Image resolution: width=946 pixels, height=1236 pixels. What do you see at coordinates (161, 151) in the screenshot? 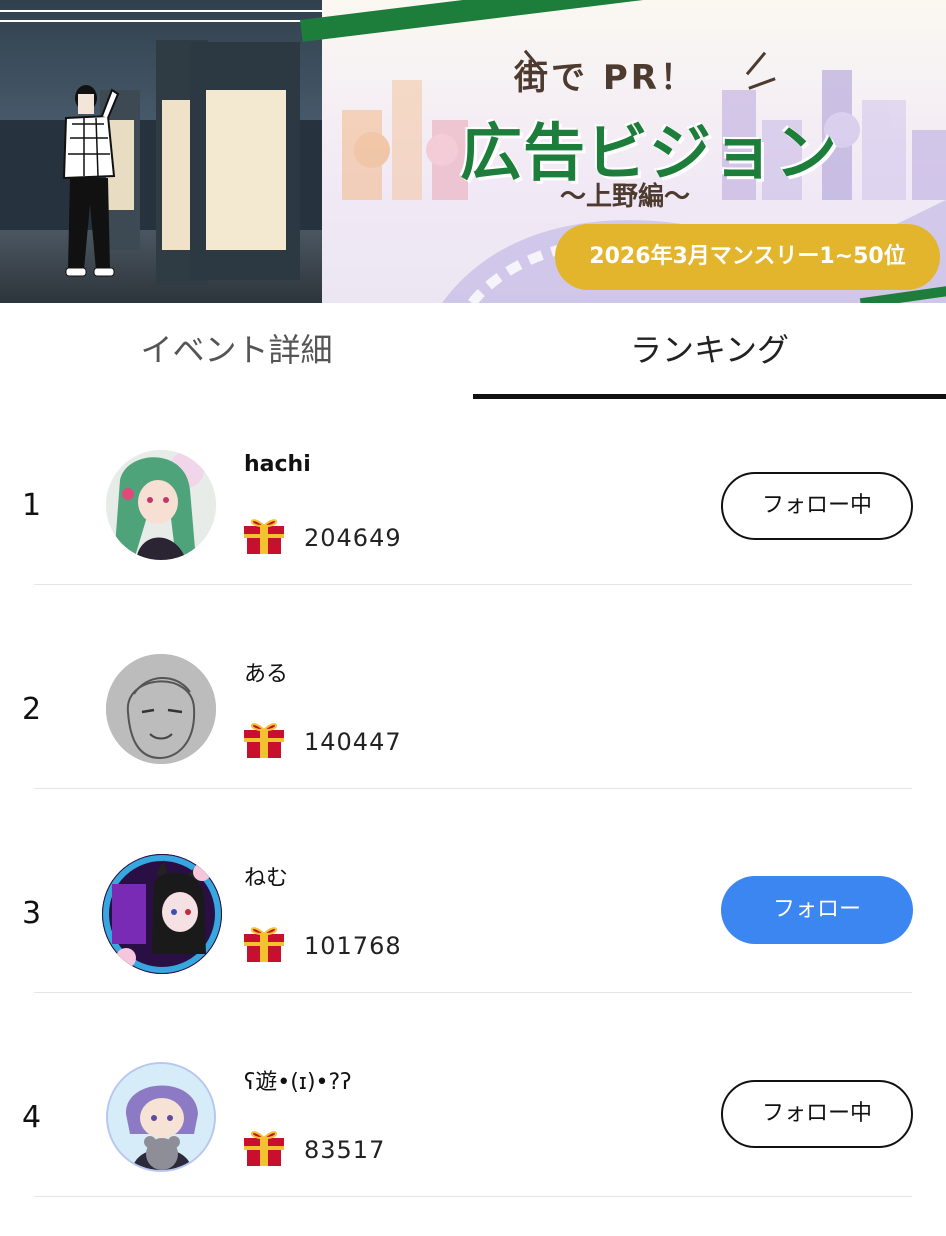
I see `banner-photo` at bounding box center [161, 151].